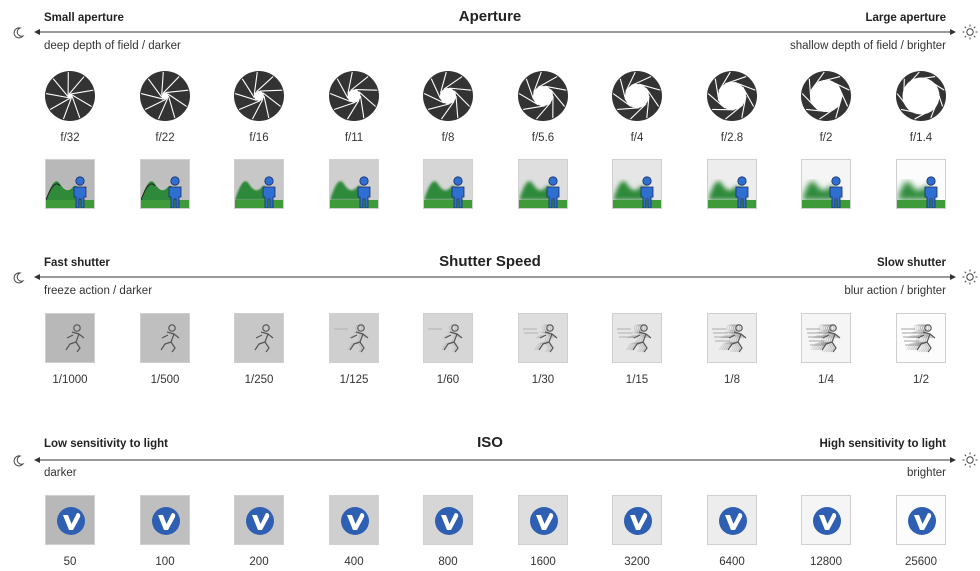 The image size is (980, 571). What do you see at coordinates (490, 261) in the screenshot?
I see `shutter-title: Shutter Speed` at bounding box center [490, 261].